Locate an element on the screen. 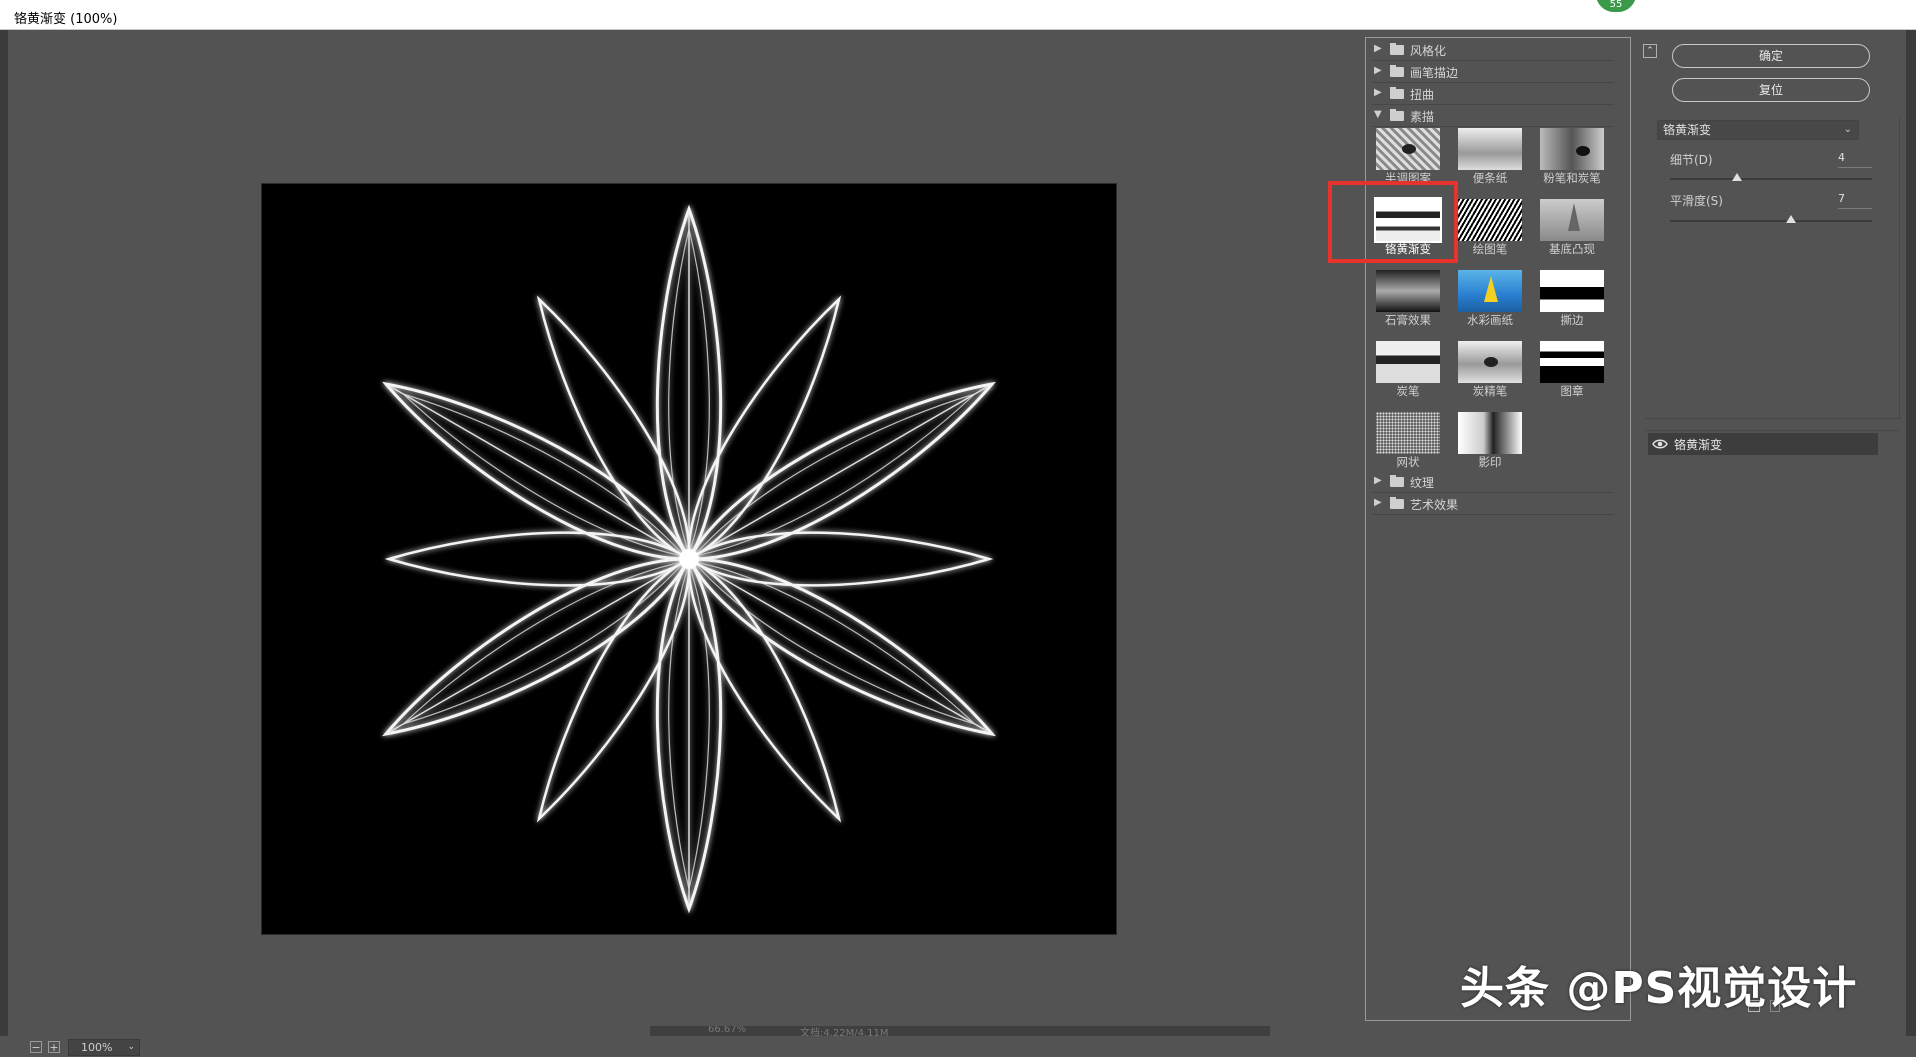 This screenshot has width=1916, height=1057. filter-label: 铬黄渐变 is located at coordinates (1408, 249).